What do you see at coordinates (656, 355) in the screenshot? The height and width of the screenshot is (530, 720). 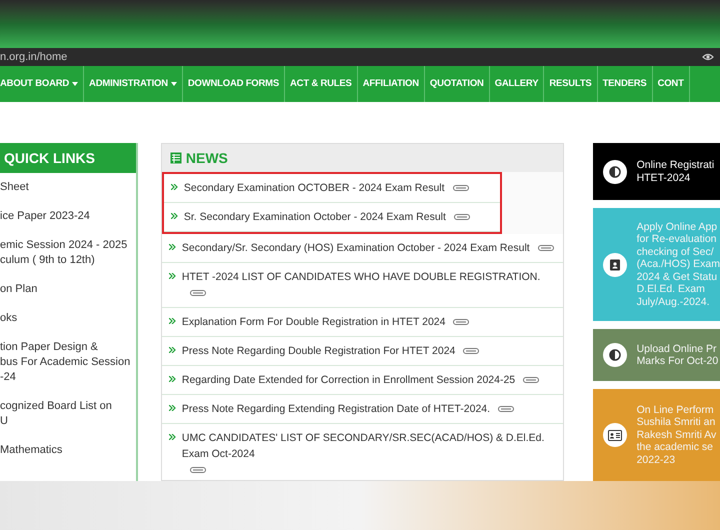 I see `notice-card: Upload Online Pr Marks For Oct-20` at bounding box center [656, 355].